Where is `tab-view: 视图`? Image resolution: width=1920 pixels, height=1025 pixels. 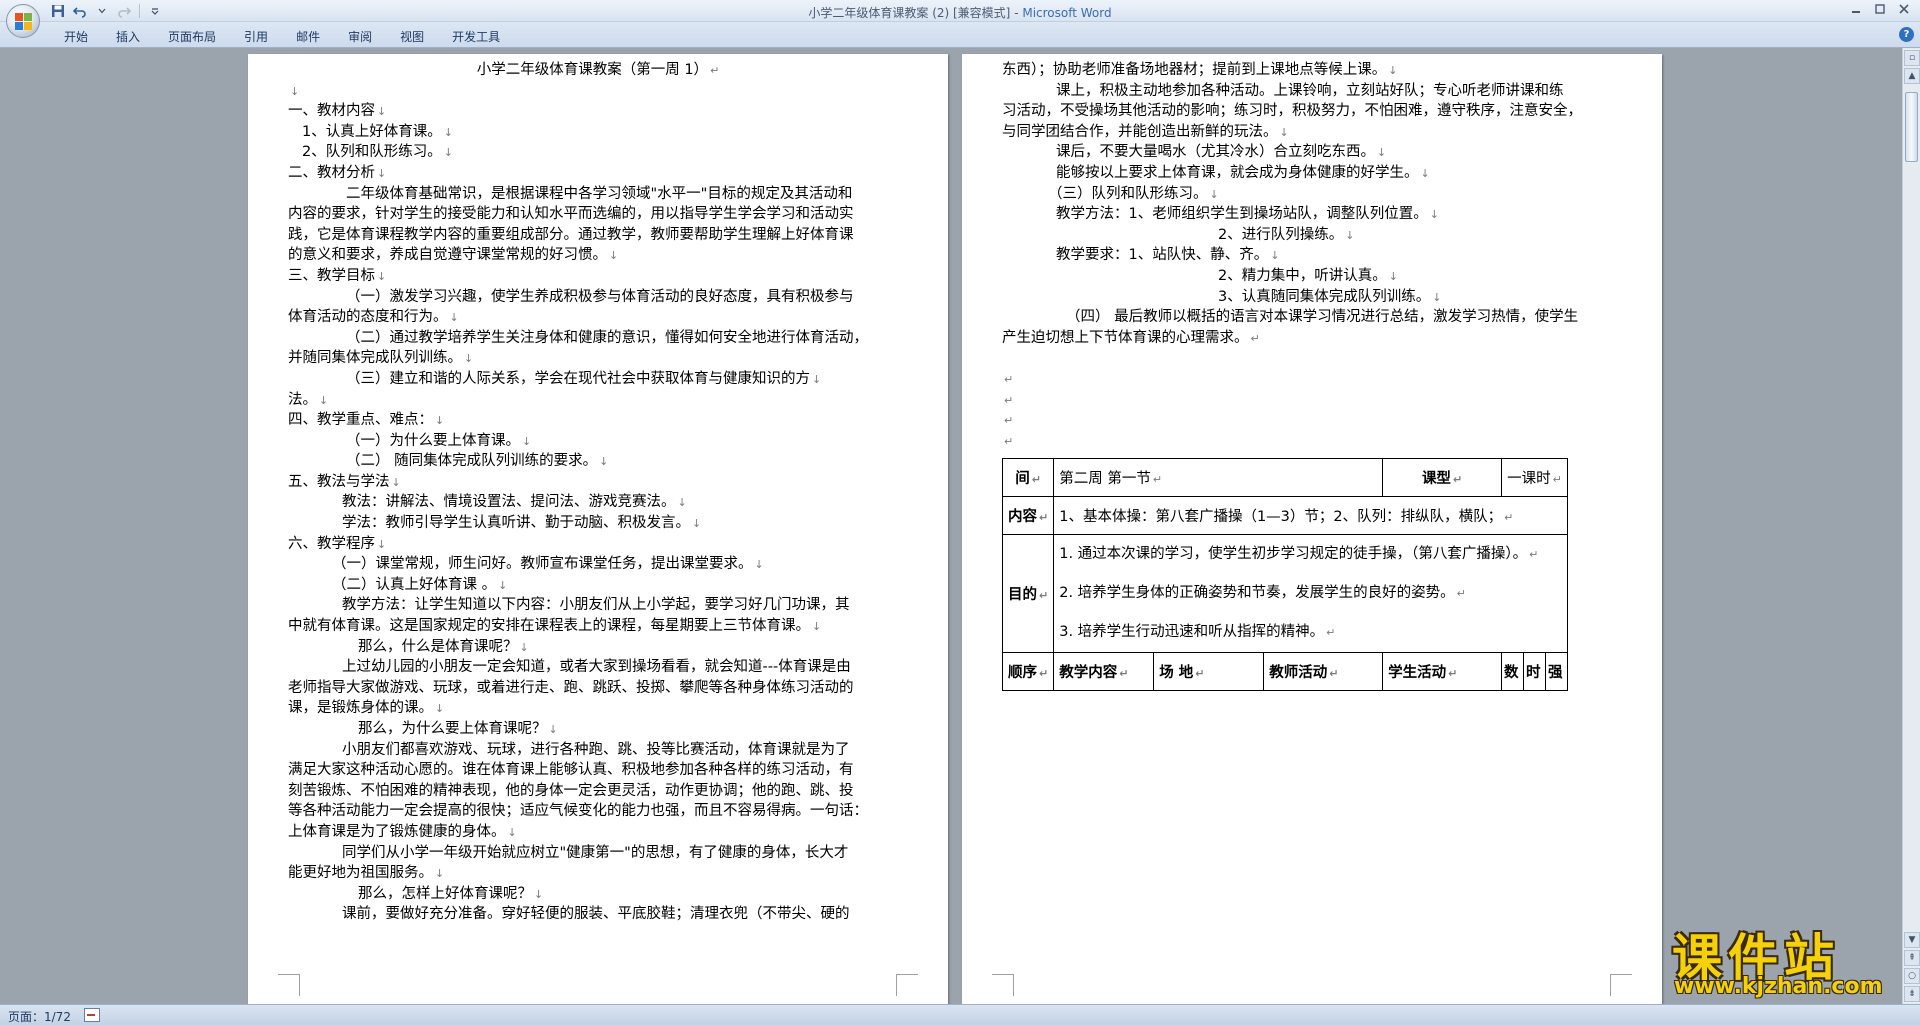 tab-view: 视图 is located at coordinates (412, 37).